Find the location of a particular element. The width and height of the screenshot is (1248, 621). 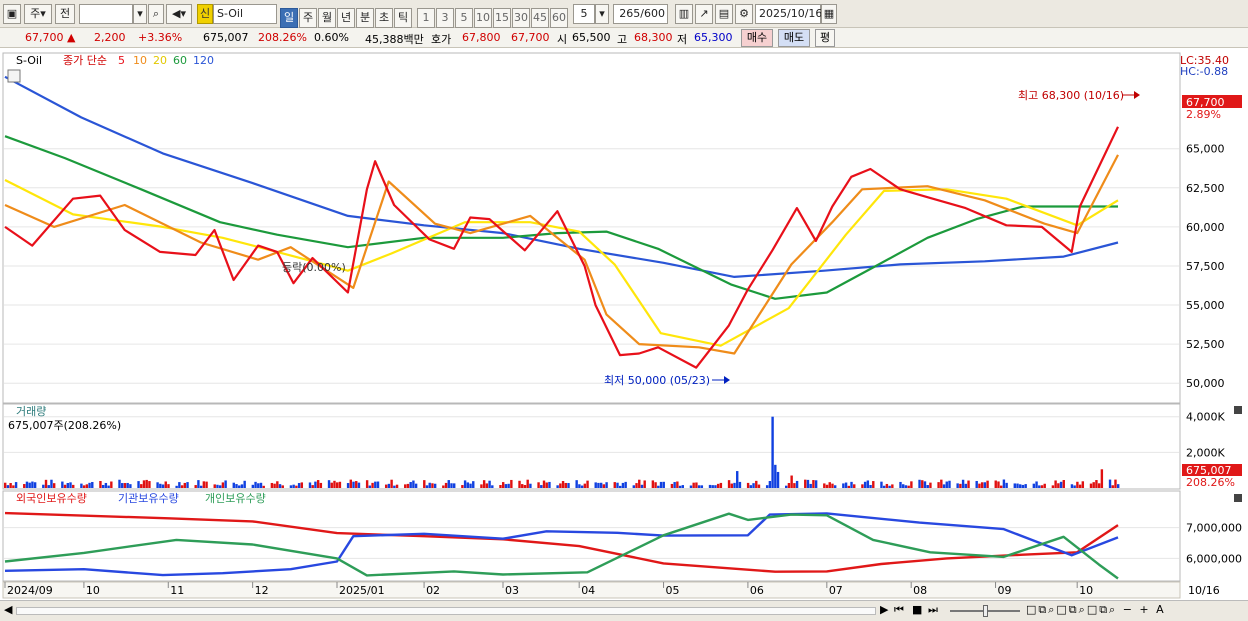

save-icon: ▤ is located at coordinates (724, 14).